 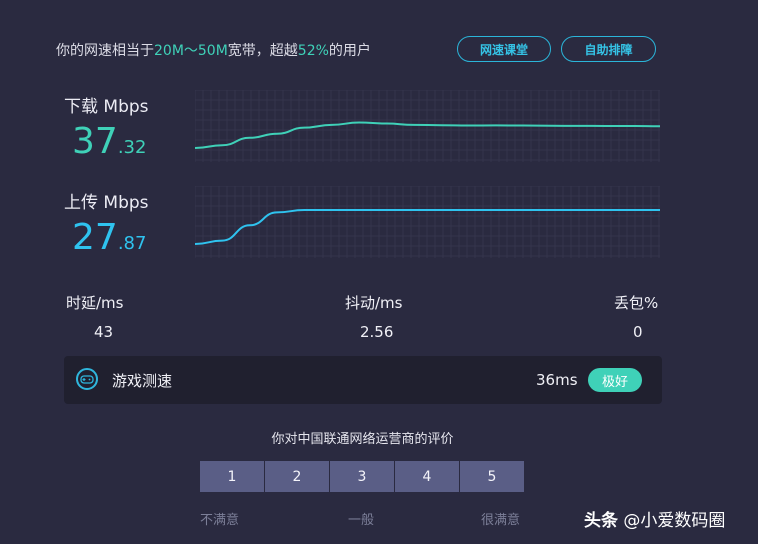 What do you see at coordinates (106, 203) in the screenshot?
I see `upload-label: 上传 Mbps` at bounding box center [106, 203].